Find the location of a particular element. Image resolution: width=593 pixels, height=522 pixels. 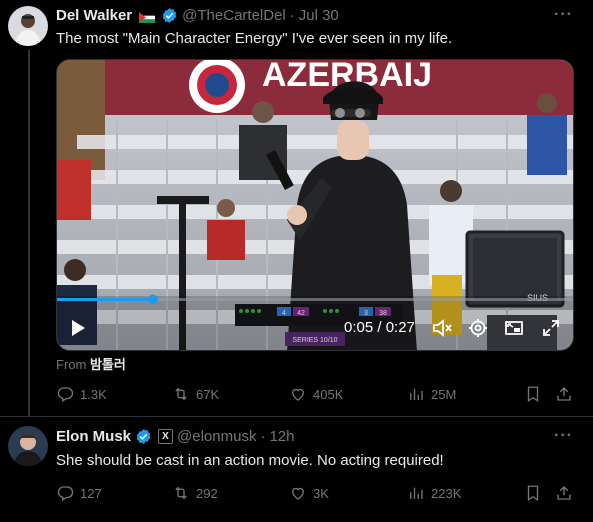

fullscreen-icon is located at coordinates (551, 328).